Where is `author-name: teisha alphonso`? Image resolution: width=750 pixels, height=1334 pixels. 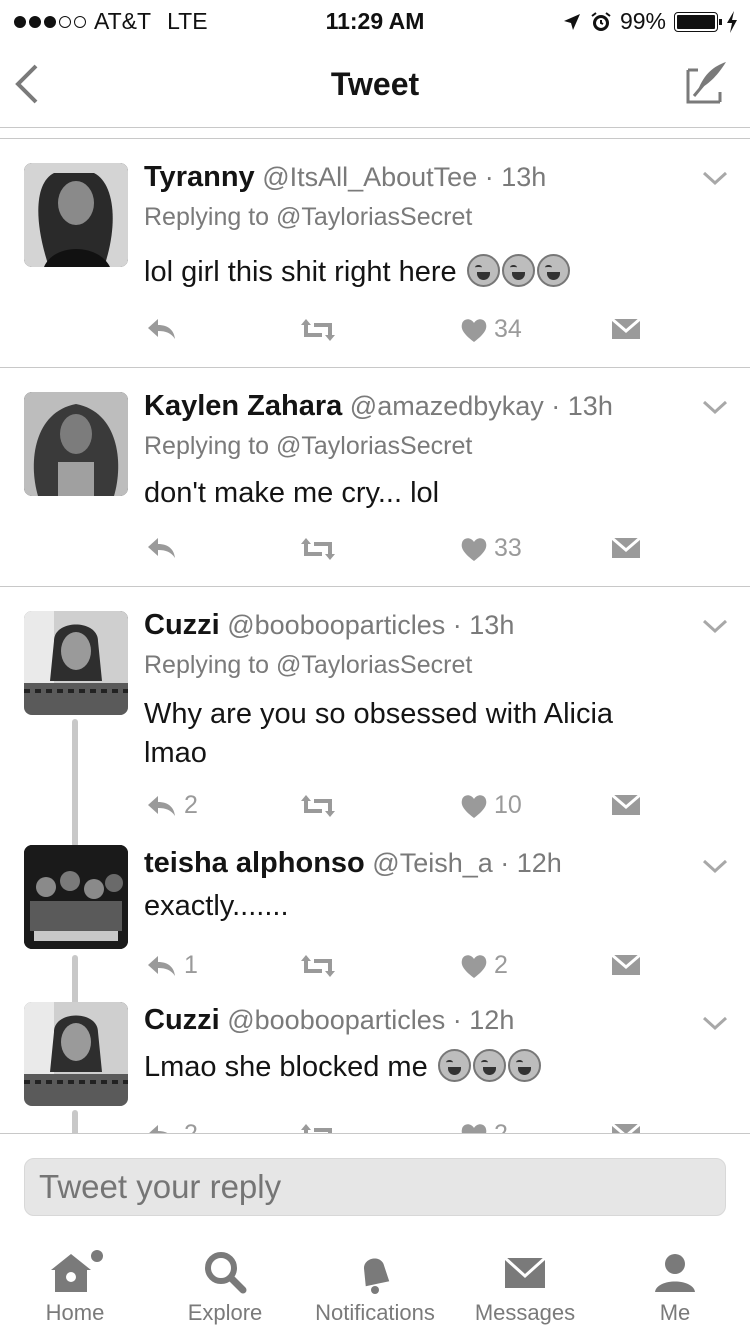
author-name: teisha alphonso is located at coordinates (254, 863).